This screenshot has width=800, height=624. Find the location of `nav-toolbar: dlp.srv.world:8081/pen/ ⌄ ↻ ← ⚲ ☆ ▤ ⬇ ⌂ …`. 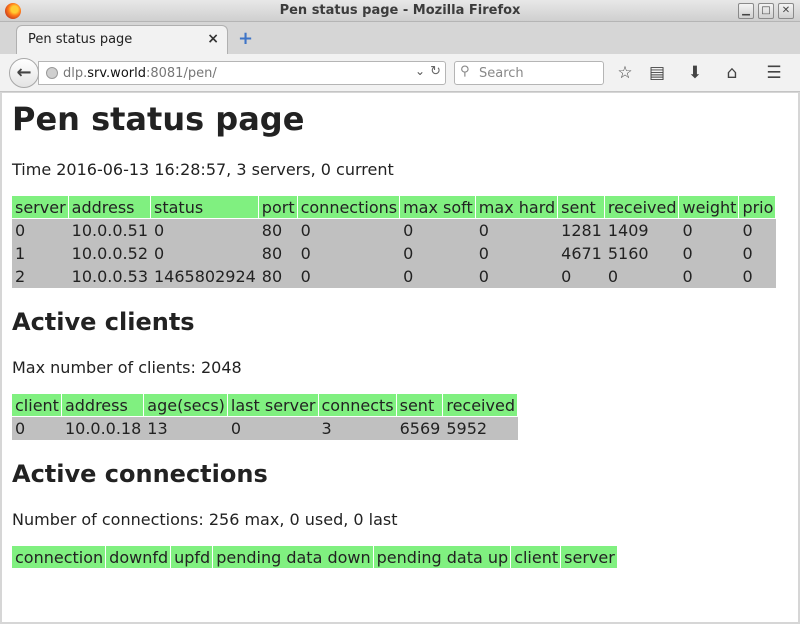

nav-toolbar: dlp.srv.world:8081/pen/ ⌄ ↻ ← ⚲ ☆ ▤ ⬇ ⌂ … is located at coordinates (400, 73).